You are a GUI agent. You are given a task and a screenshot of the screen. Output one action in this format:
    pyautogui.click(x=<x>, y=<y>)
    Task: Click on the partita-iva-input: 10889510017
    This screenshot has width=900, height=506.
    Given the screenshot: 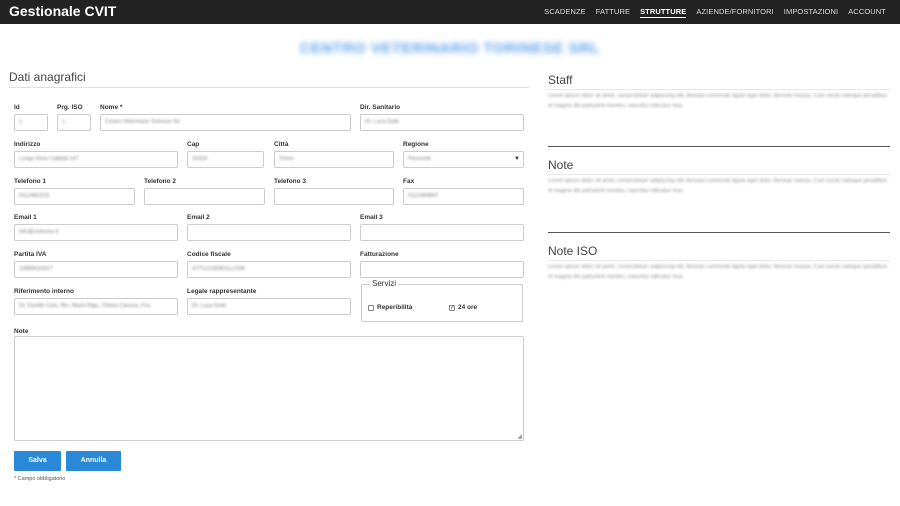 What is the action you would take?
    pyautogui.click(x=96, y=269)
    